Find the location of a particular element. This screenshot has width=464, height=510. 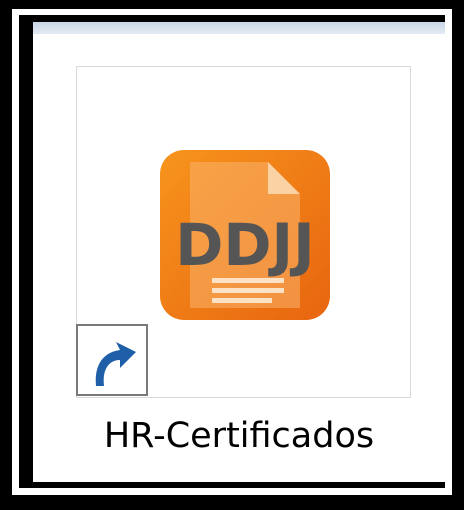

window-top-bar is located at coordinates (239, 28).